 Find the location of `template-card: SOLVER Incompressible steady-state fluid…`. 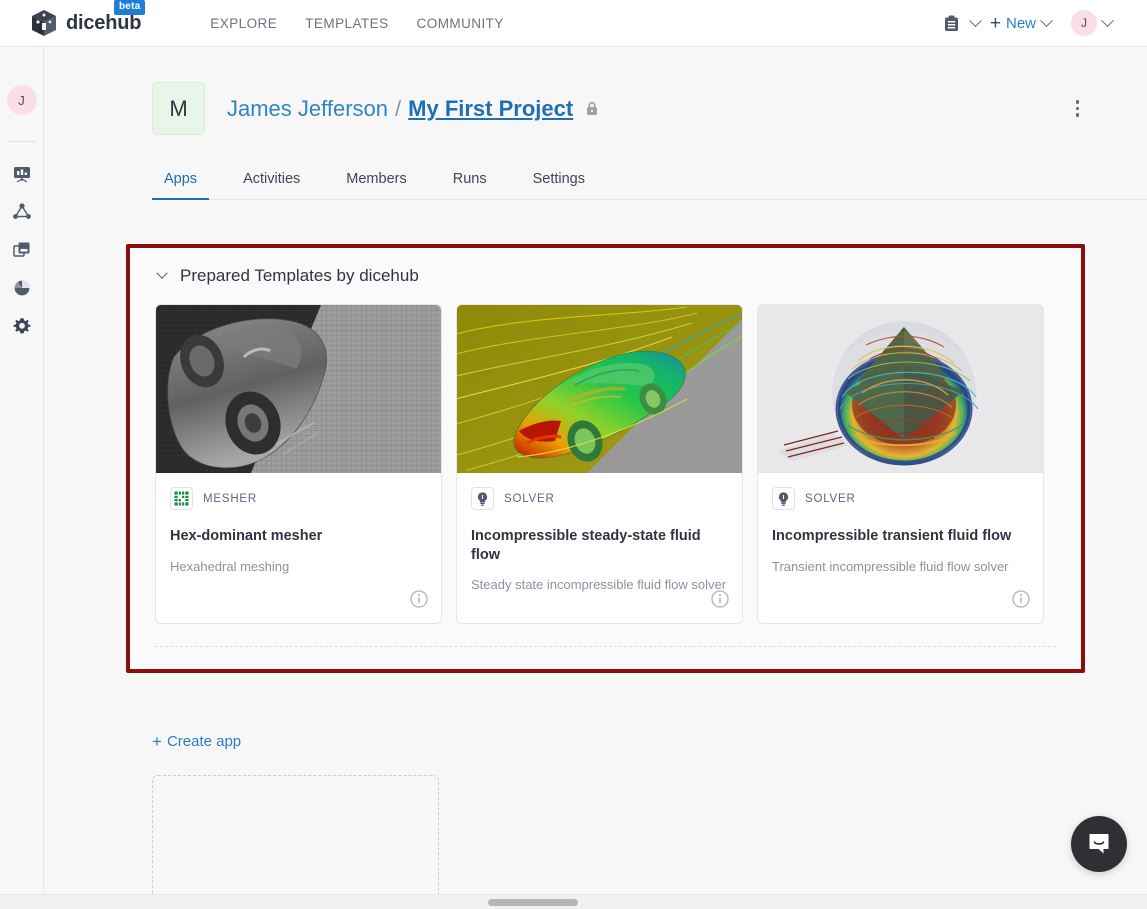

template-card: SOLVER Incompressible steady-state fluid… is located at coordinates (599, 464).